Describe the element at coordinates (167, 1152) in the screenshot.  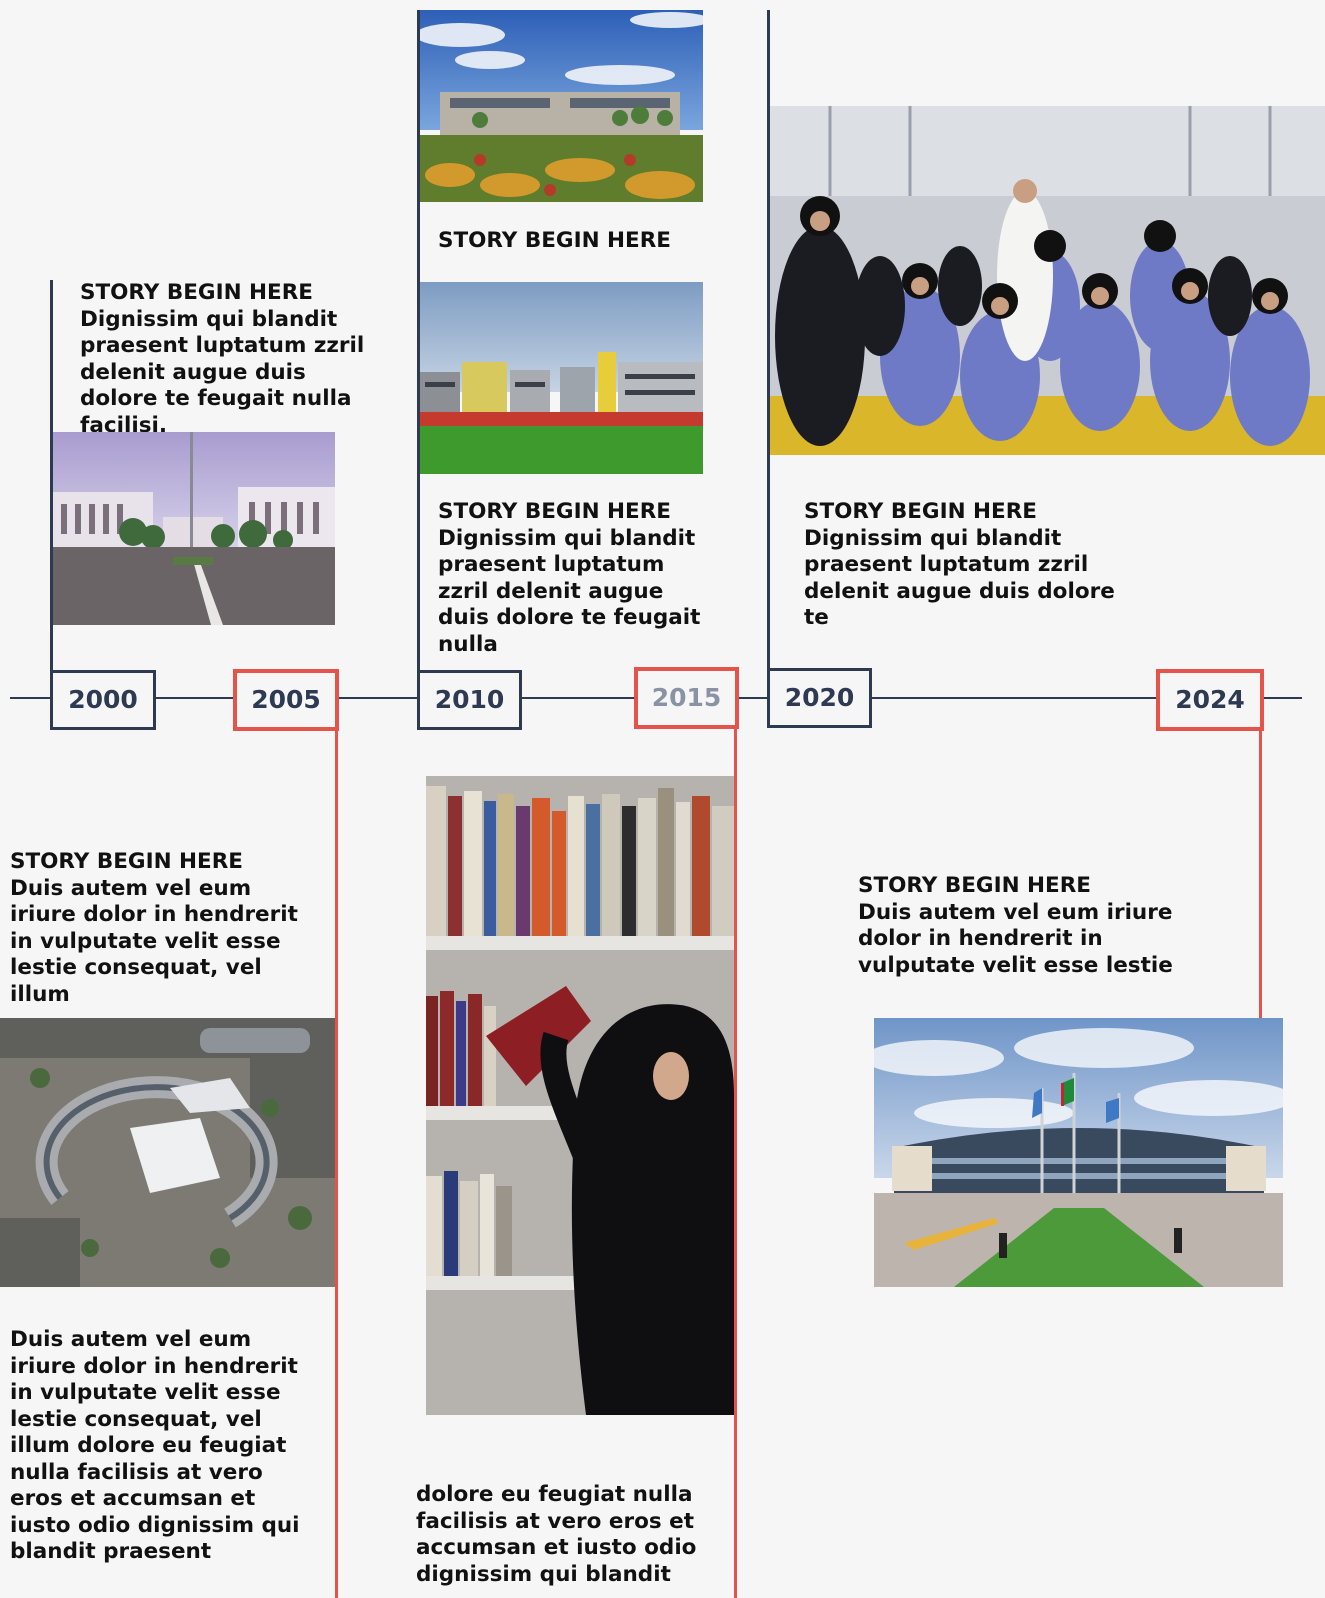
I see `aerial-campus-photo` at that location.